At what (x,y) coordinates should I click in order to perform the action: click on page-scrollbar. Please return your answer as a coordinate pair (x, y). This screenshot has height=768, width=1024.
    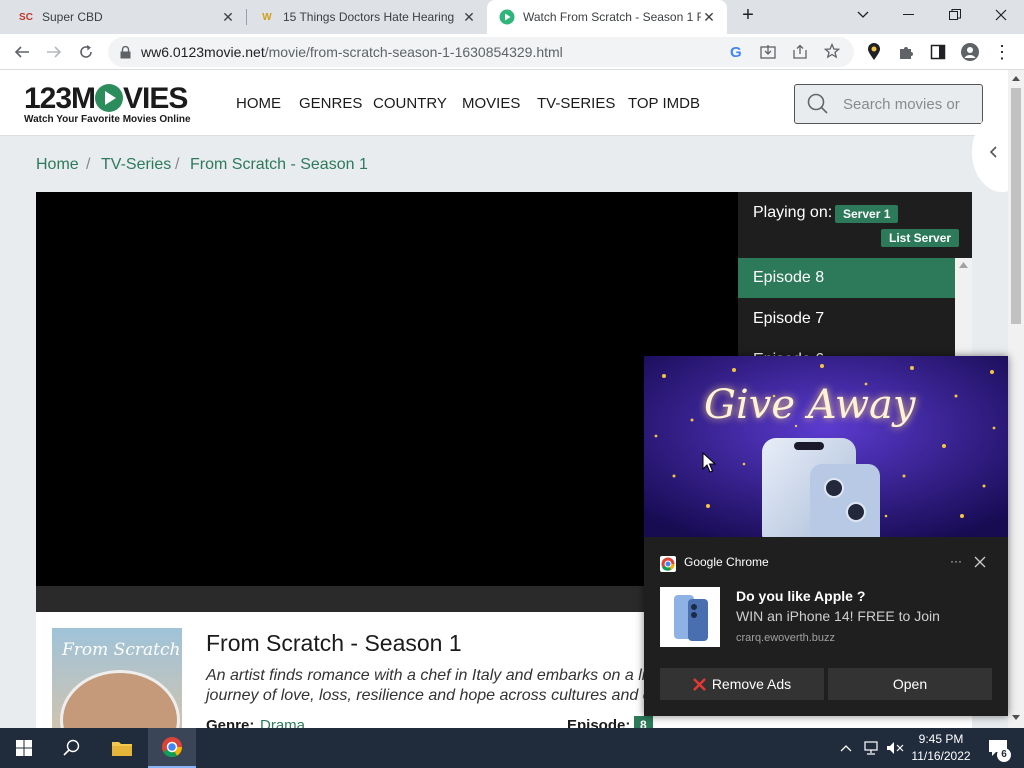
    Looking at the image, I should click on (1016, 399).